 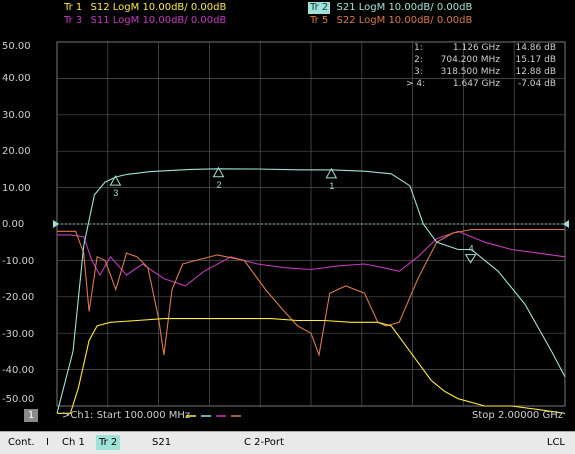 What do you see at coordinates (535, 48) in the screenshot?
I see `marker-value: 14.86 dB` at bounding box center [535, 48].